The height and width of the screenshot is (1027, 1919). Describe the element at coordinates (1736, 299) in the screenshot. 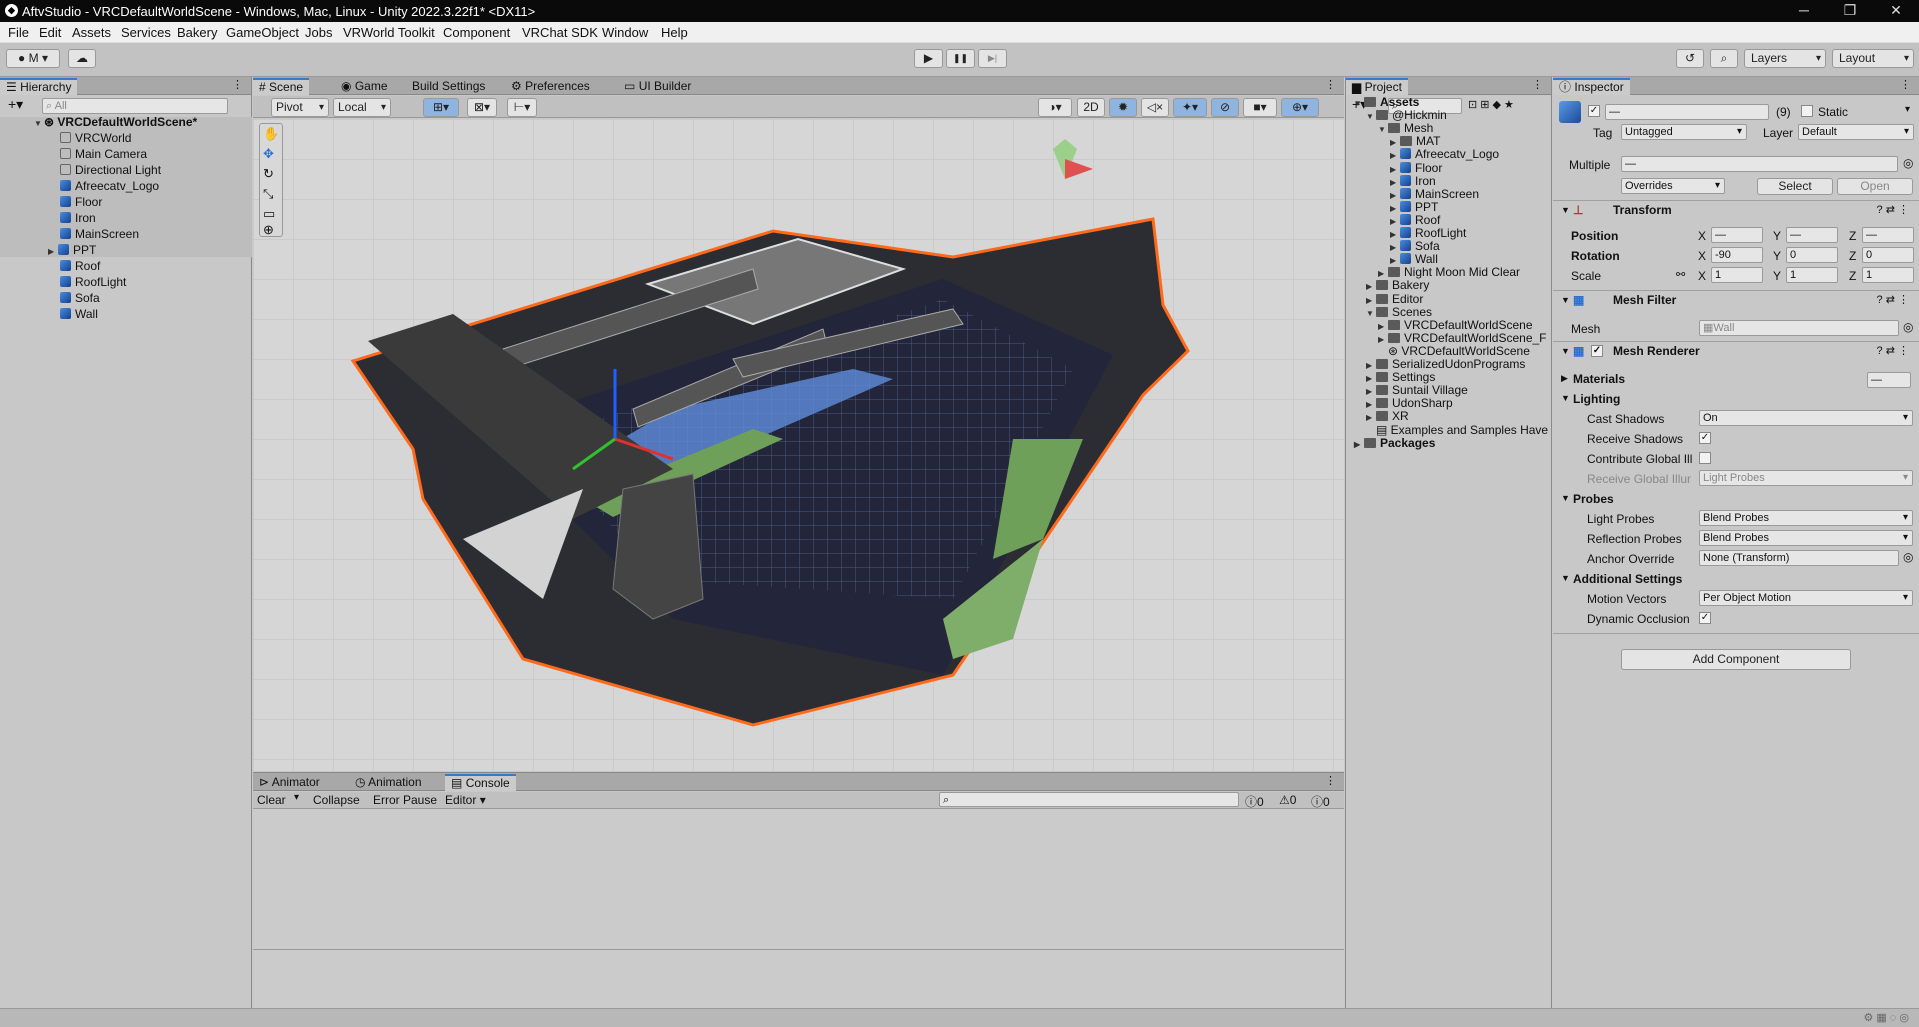

I see `mesh-filter-header: ▼ ▦ Mesh Filter ? ⇄ ⋮` at that location.